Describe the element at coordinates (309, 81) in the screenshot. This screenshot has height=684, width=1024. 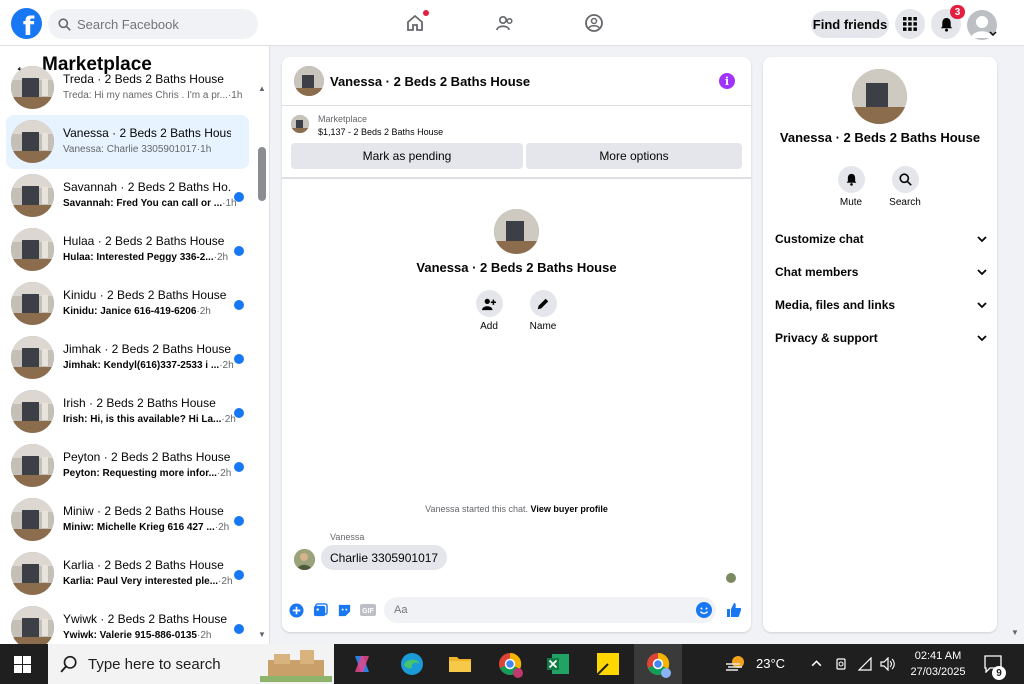
I see `chat-header-thumbnail` at that location.